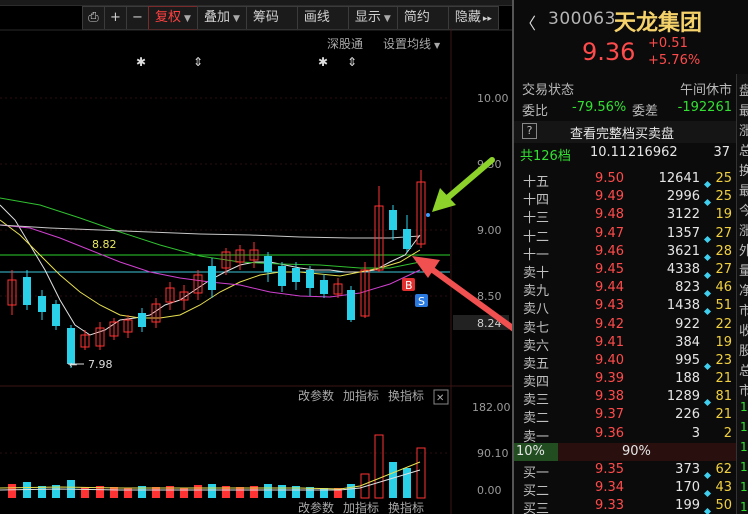 The height and width of the screenshot is (514, 748). I want to click on side-tab-strip: 盘最涨总换最今涨外量净市收股总市111111, so click(742, 294).